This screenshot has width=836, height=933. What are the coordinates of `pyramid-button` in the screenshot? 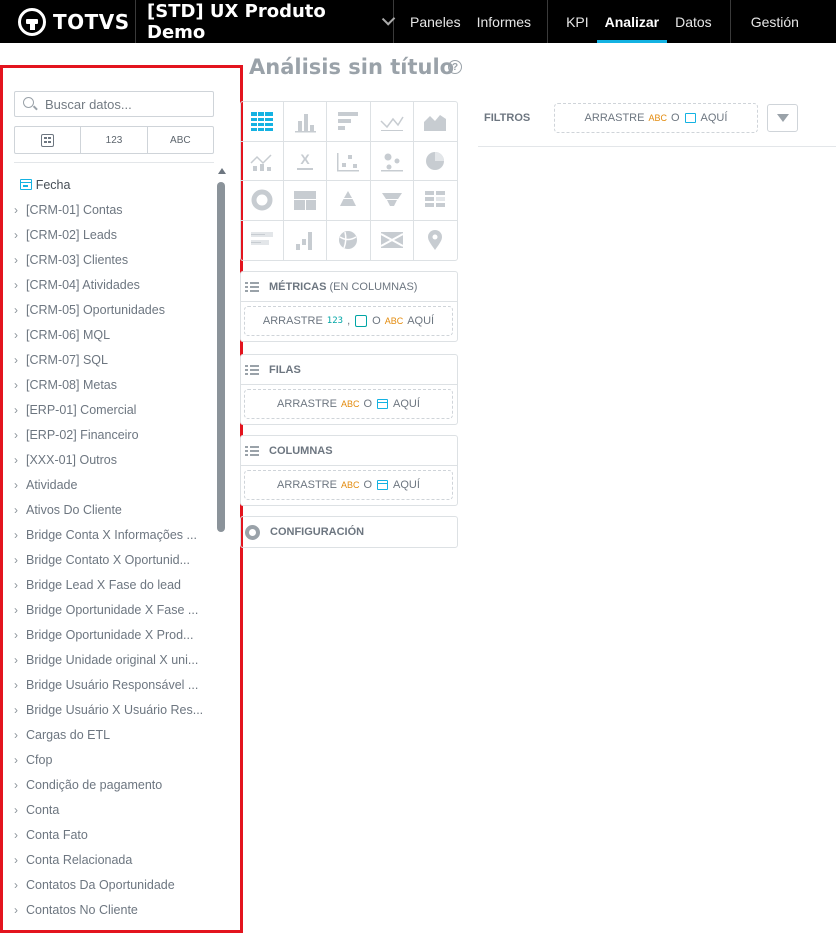 It's located at (349, 201).